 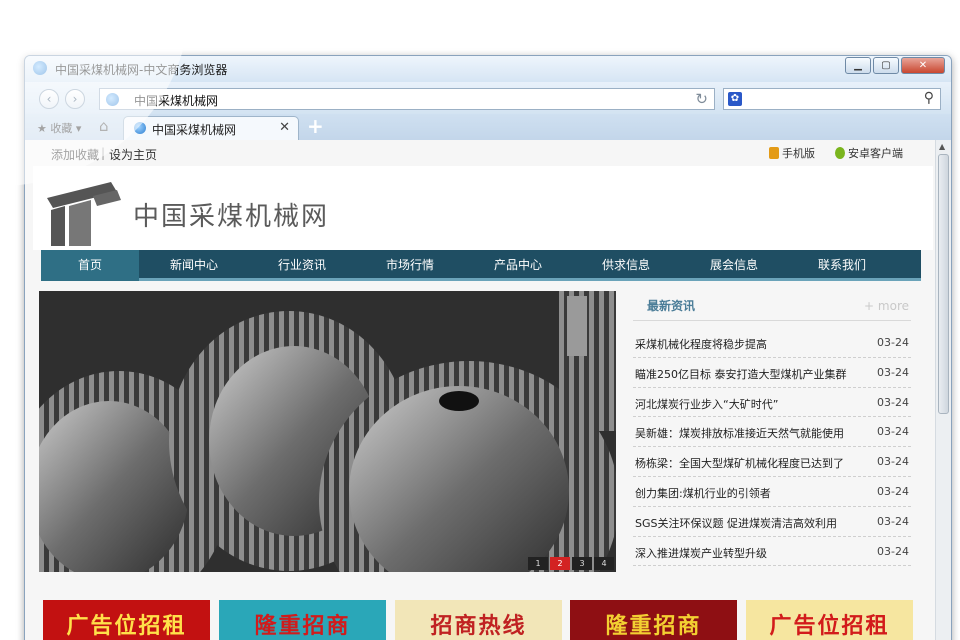 What do you see at coordinates (840, 153) in the screenshot?
I see `android-icon` at bounding box center [840, 153].